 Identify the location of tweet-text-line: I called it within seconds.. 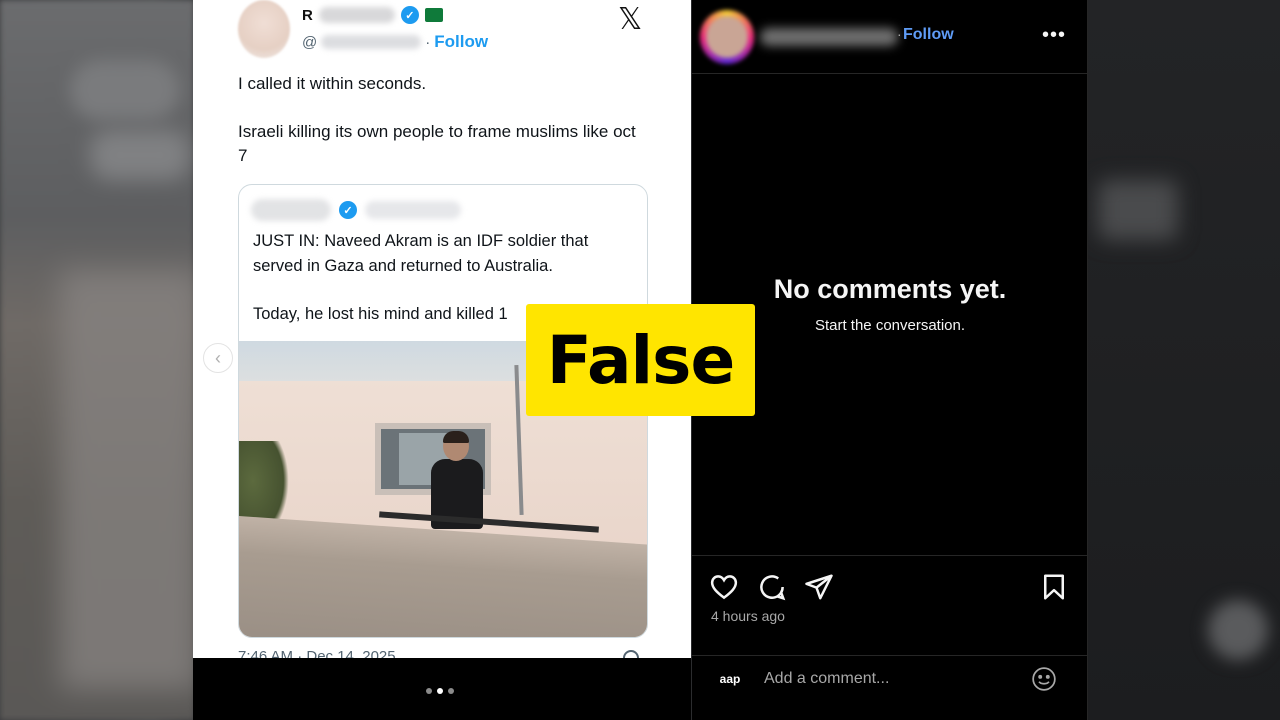
(332, 83).